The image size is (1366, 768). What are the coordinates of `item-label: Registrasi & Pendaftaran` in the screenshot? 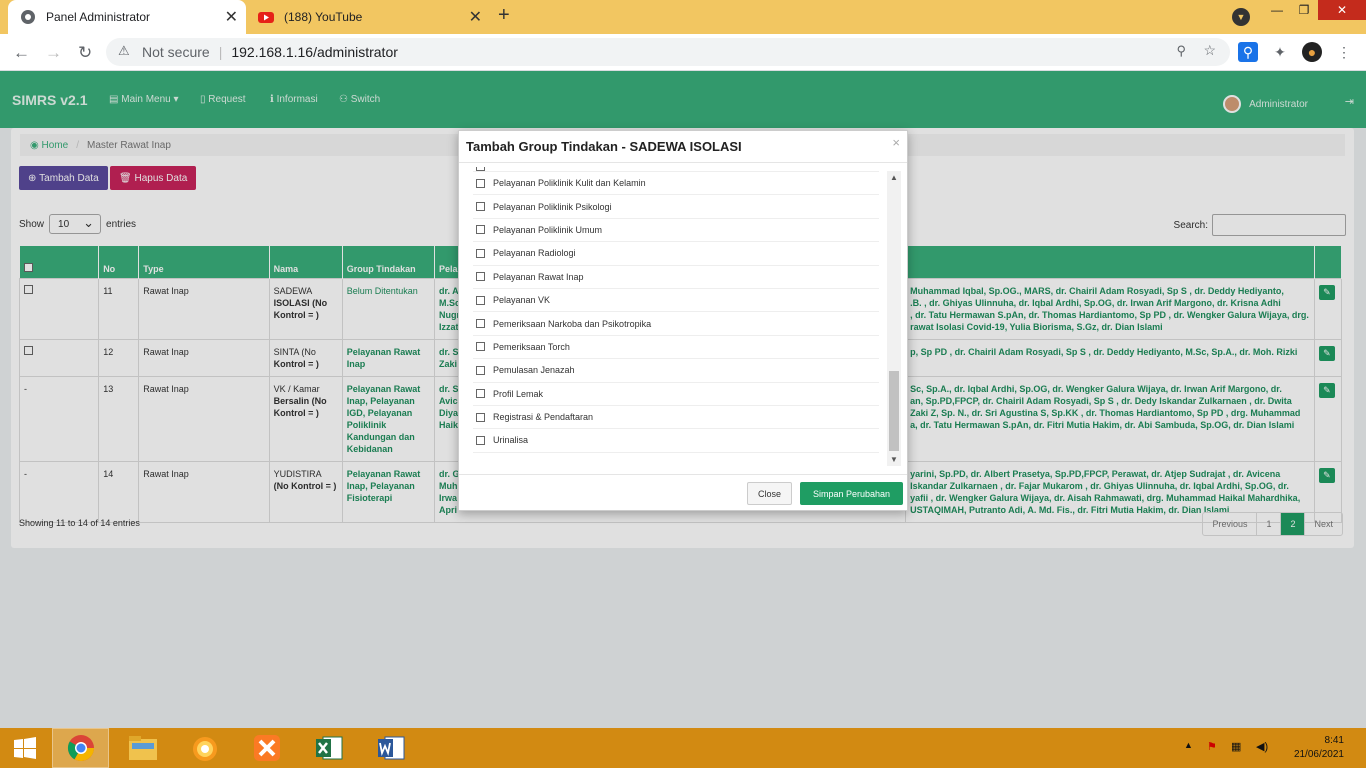 It's located at (543, 417).